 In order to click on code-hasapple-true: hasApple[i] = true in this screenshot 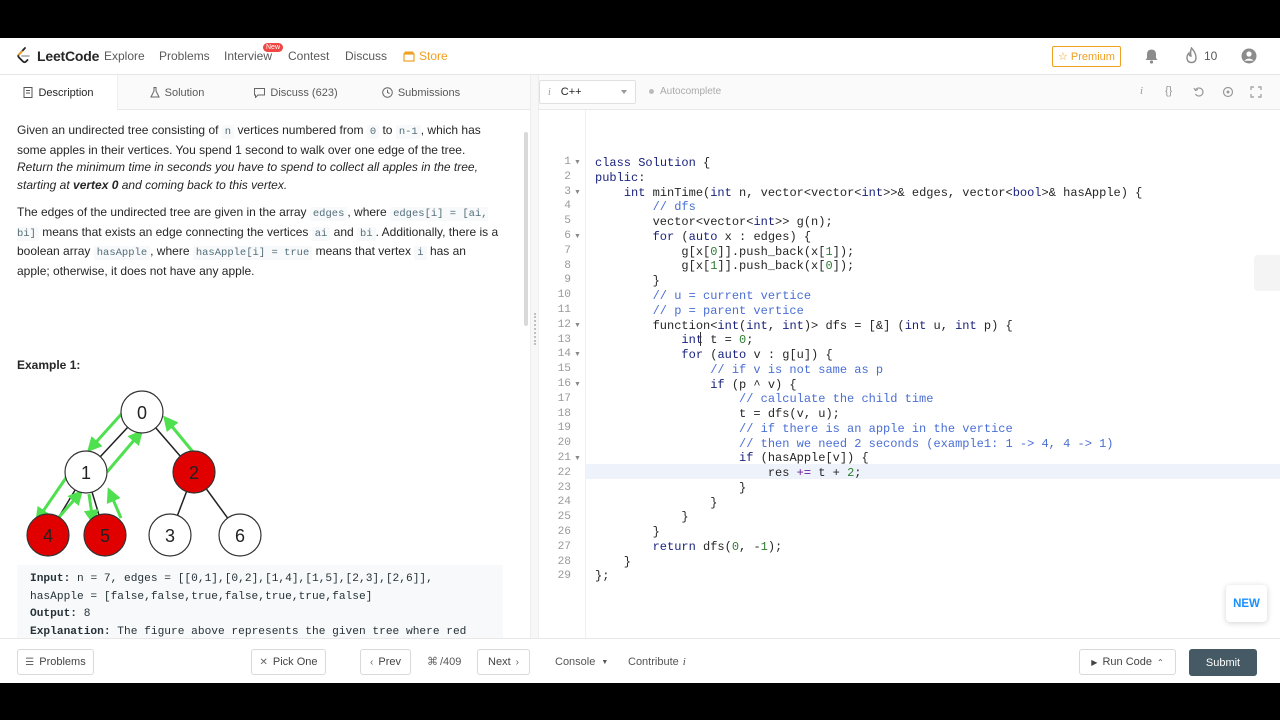, I will do `click(252, 253)`.